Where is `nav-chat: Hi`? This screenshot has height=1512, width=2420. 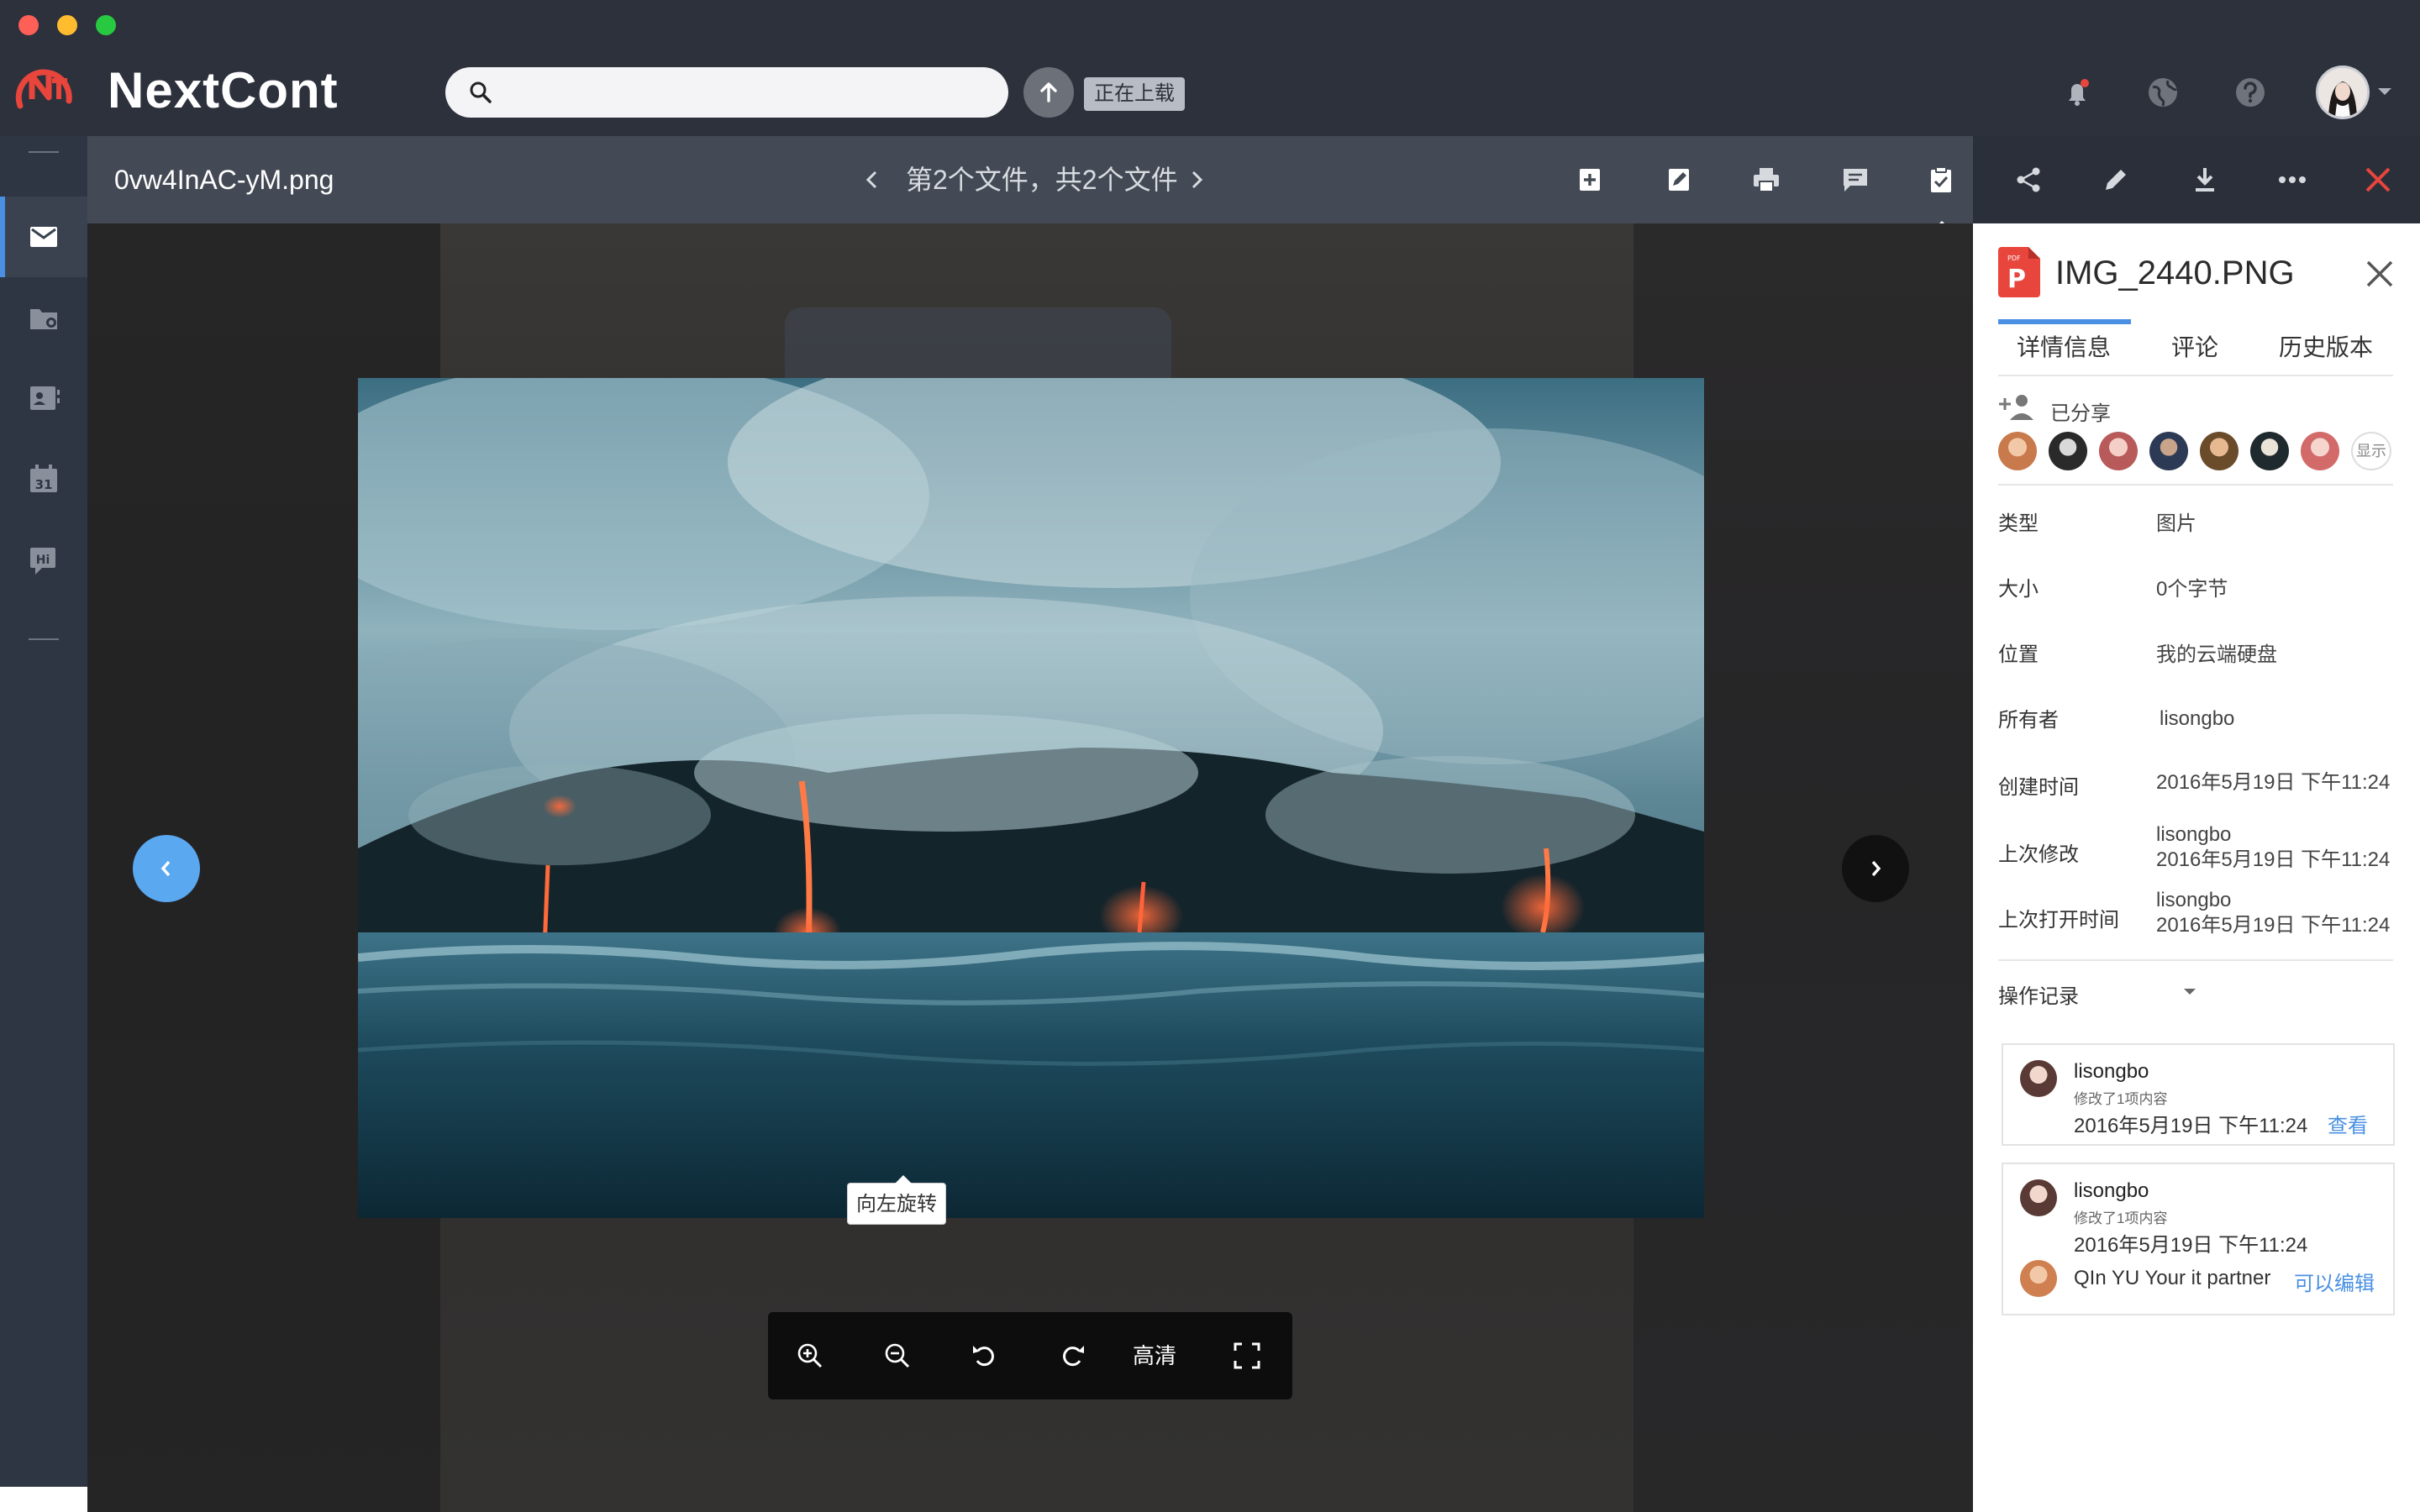
nav-chat: Hi is located at coordinates (43, 559).